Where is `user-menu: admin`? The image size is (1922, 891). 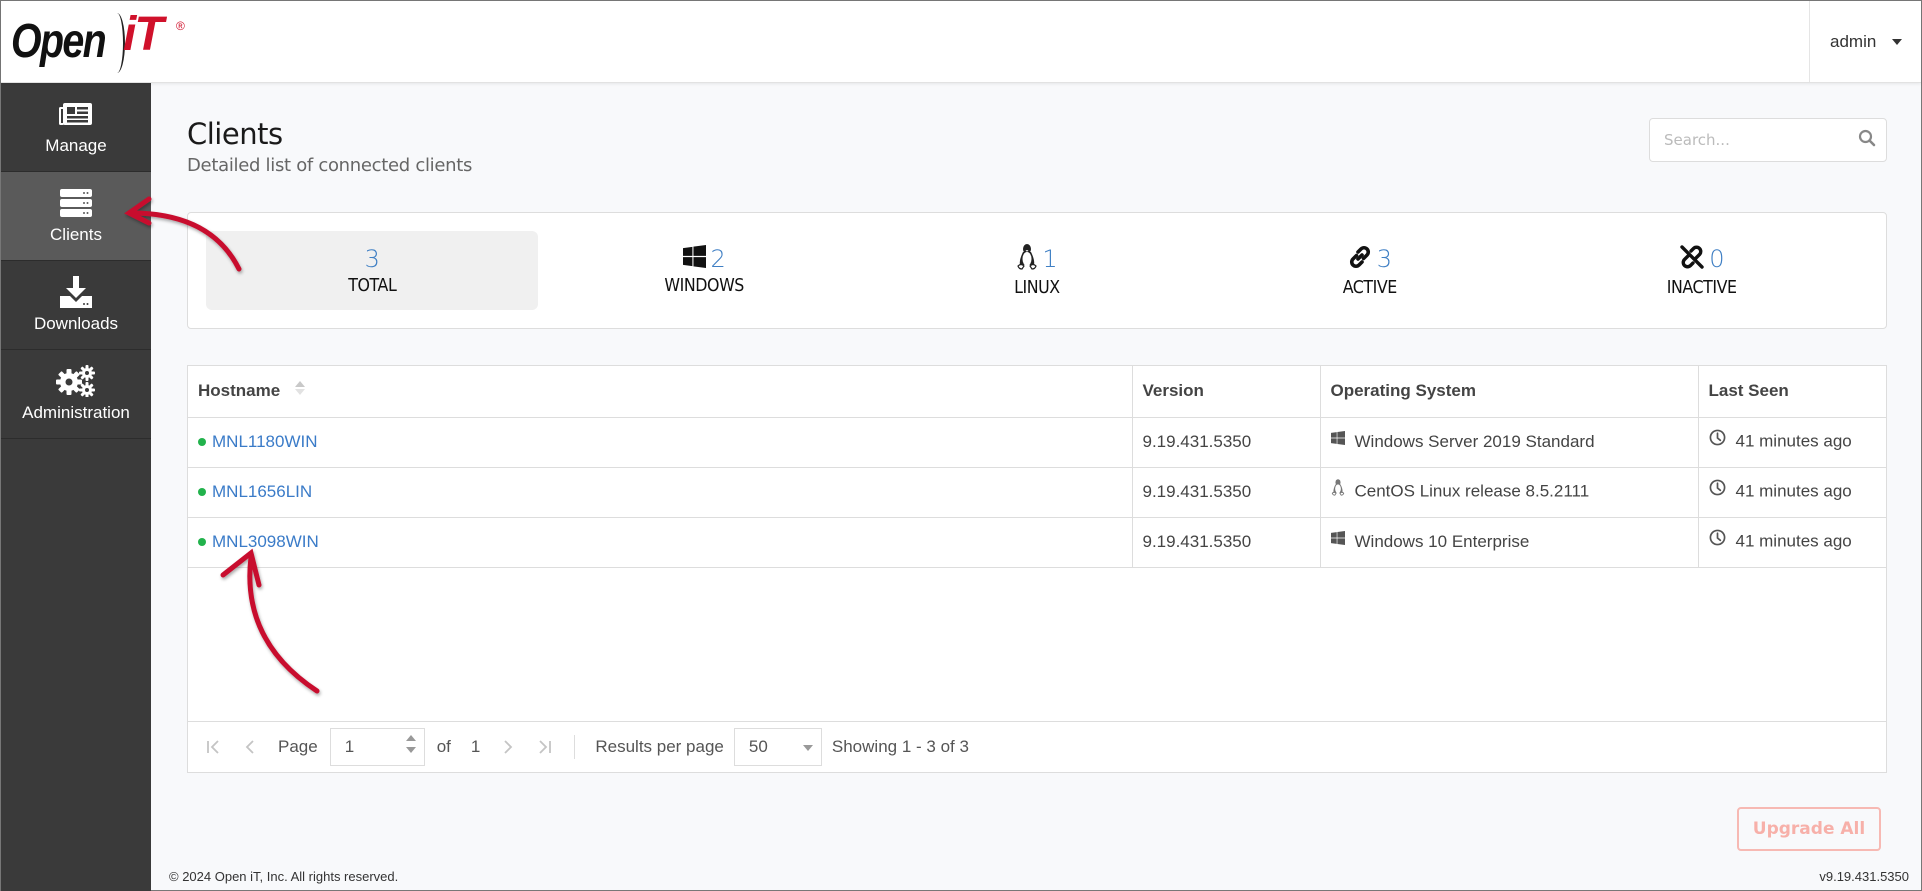
user-menu: admin is located at coordinates (1865, 41).